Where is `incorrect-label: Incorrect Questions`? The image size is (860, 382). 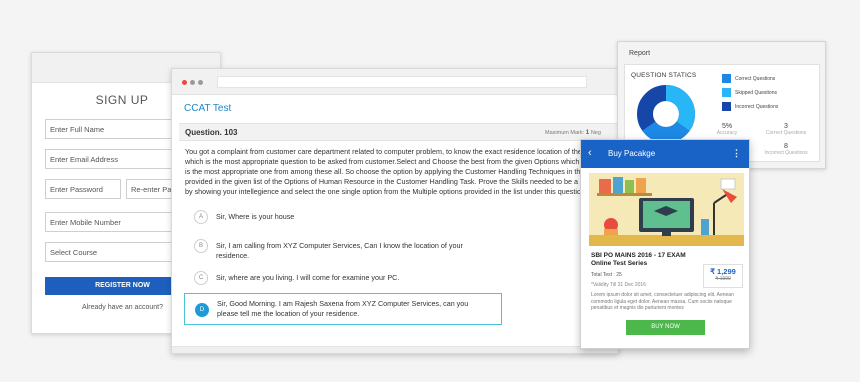 incorrect-label: Incorrect Questions is located at coordinates (786, 153).